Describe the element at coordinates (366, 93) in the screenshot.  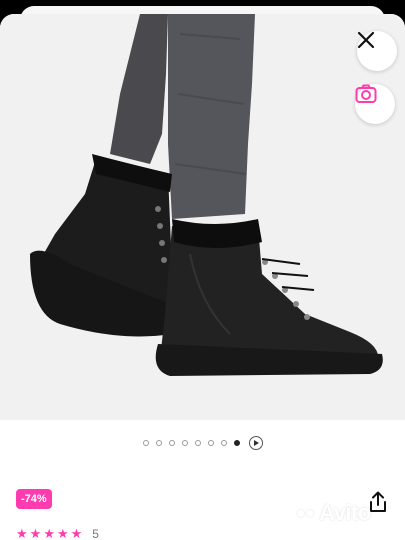
I see `camera-icon` at that location.